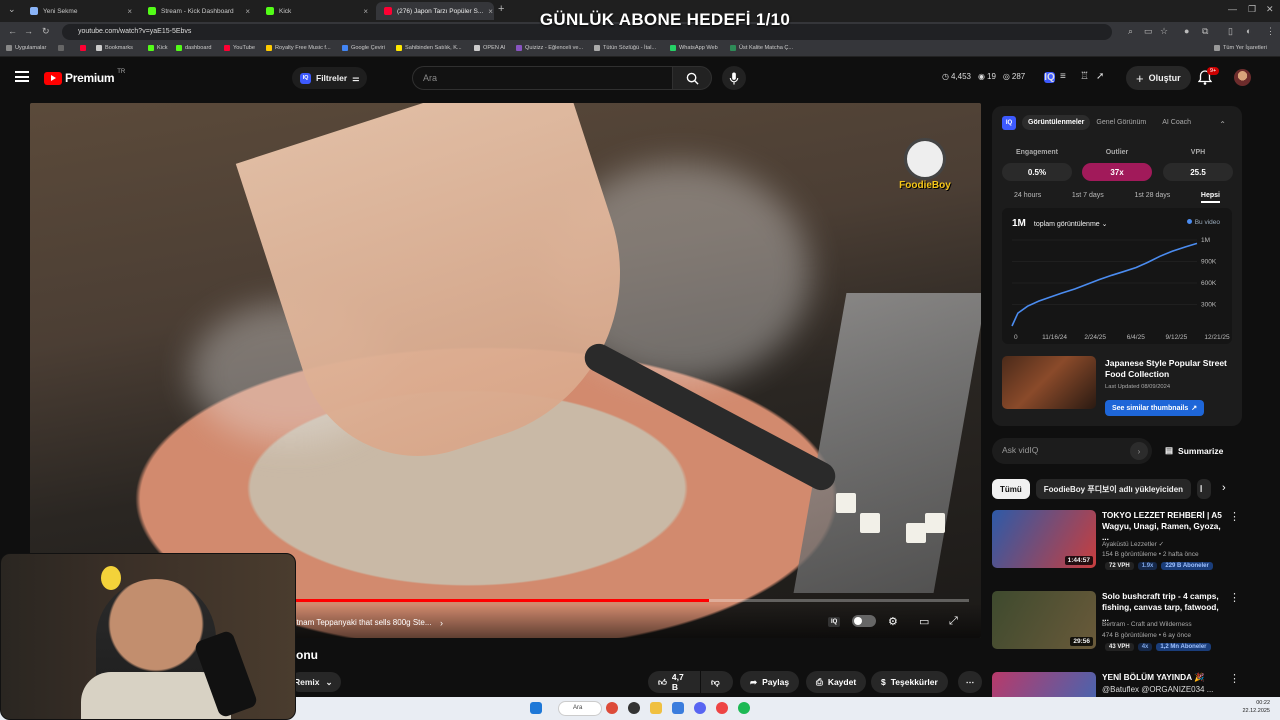 Image resolution: width=1280 pixels, height=720 pixels. What do you see at coordinates (330, 78) in the screenshot?
I see `vidiq-filters-button: IQ Filtreler ⚌` at bounding box center [330, 78].